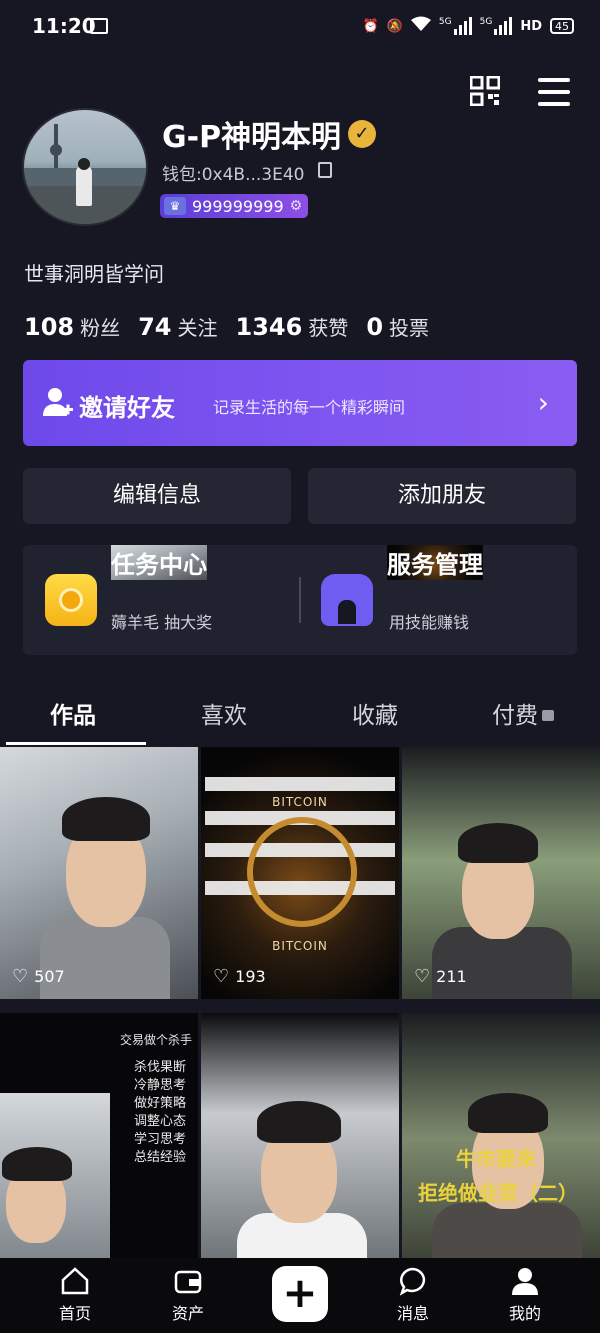  Describe the element at coordinates (99, 873) in the screenshot. I see `post-tile: ♡ 507` at that location.